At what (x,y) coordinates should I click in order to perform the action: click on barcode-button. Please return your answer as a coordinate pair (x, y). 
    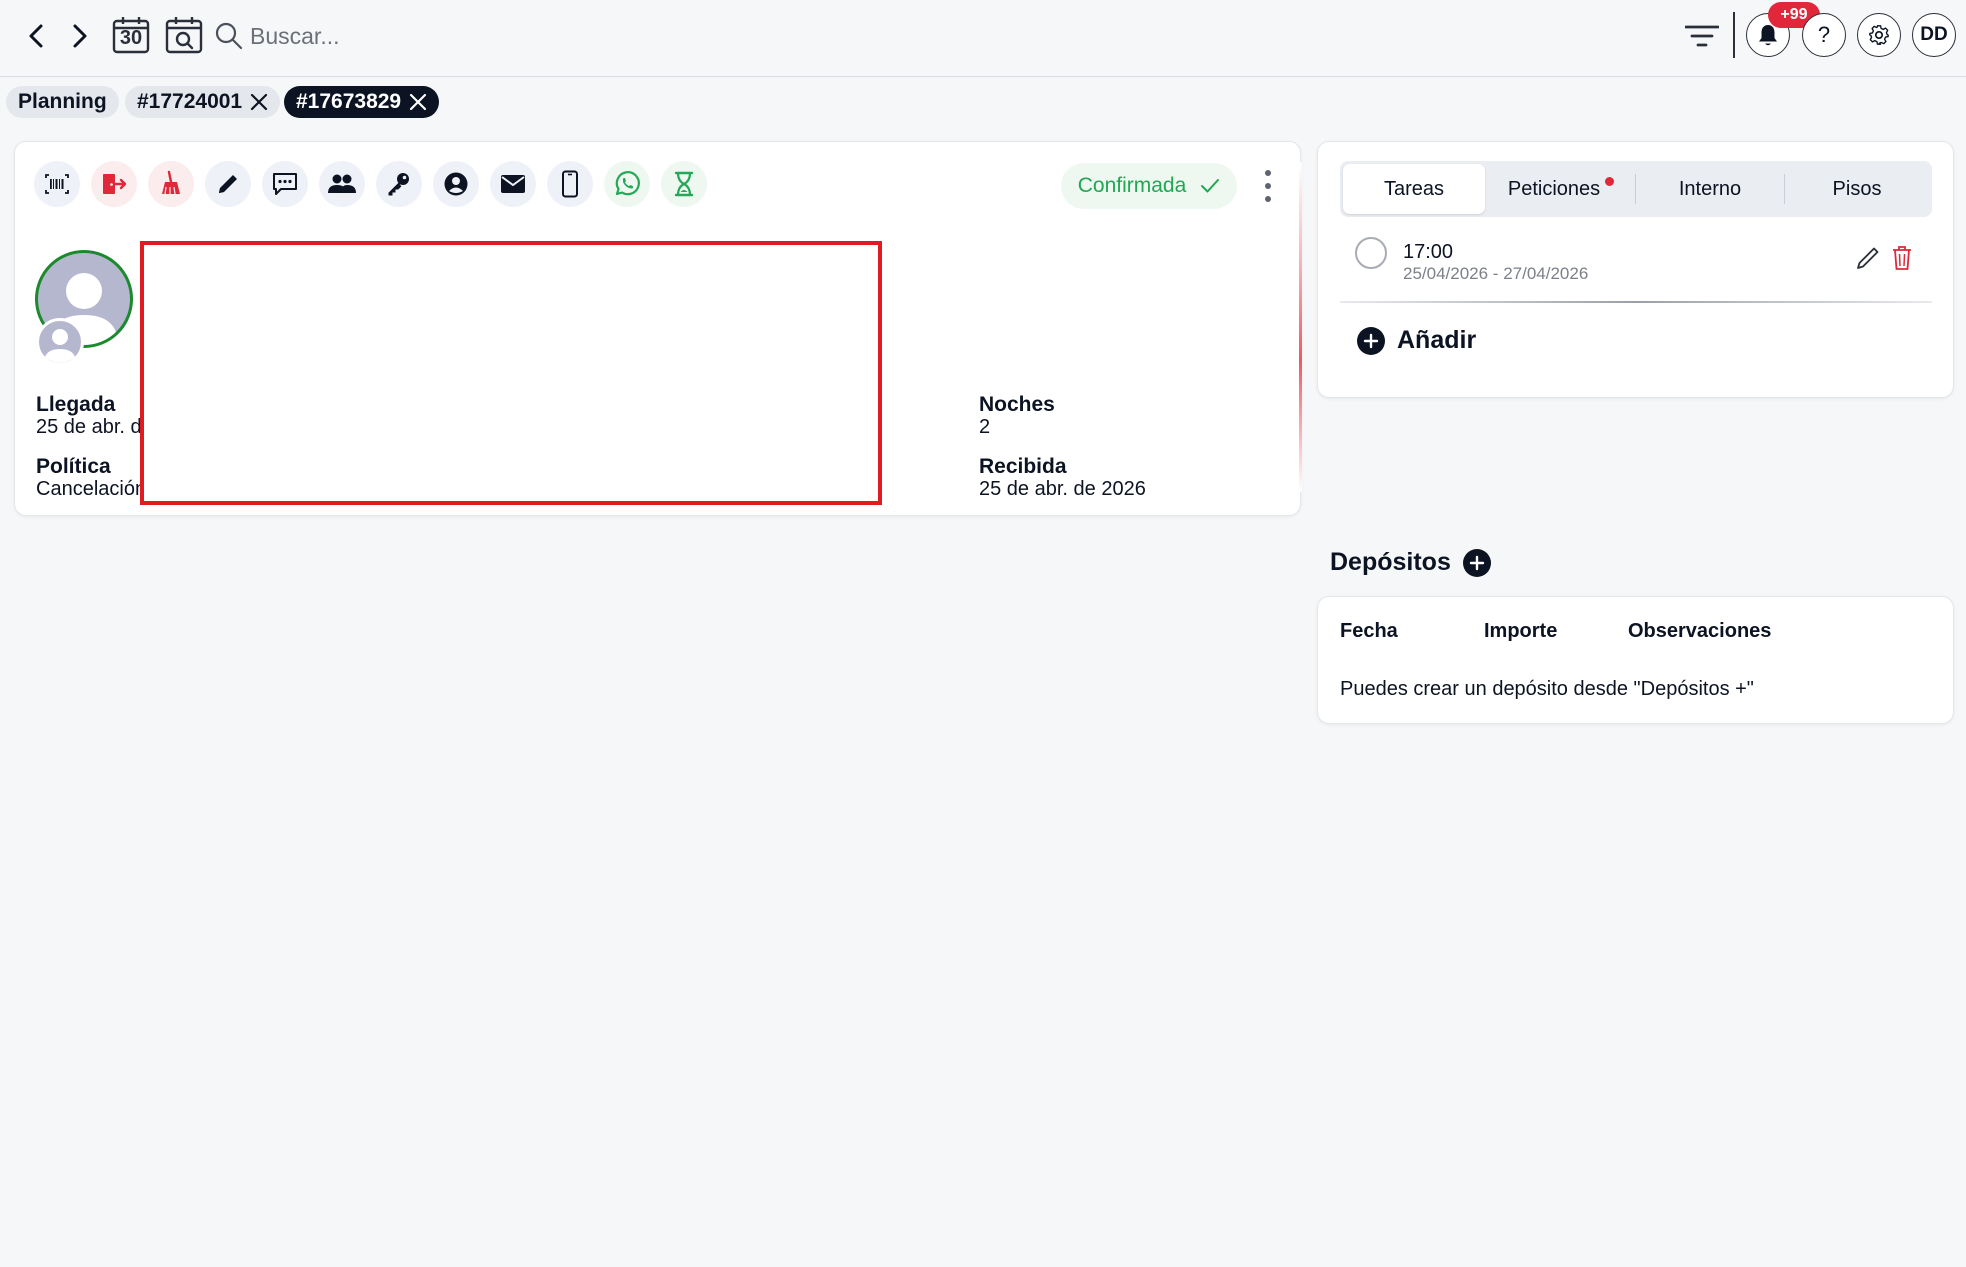
    Looking at the image, I should click on (57, 184).